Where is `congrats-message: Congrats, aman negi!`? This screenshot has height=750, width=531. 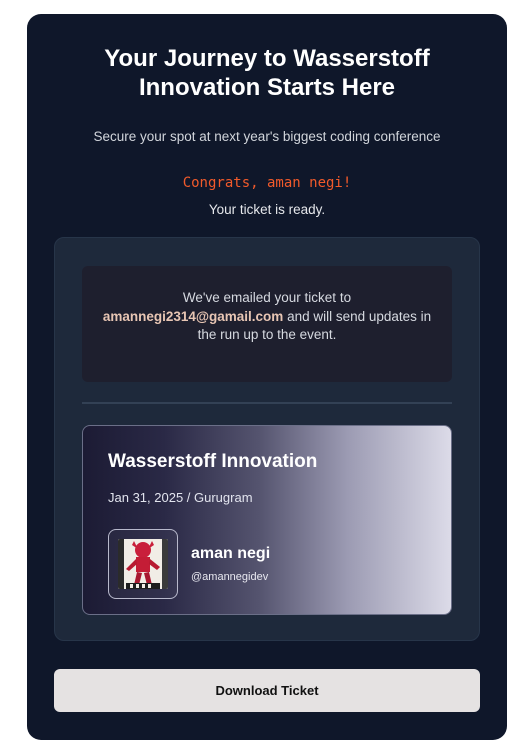 congrats-message: Congrats, aman negi! is located at coordinates (267, 183).